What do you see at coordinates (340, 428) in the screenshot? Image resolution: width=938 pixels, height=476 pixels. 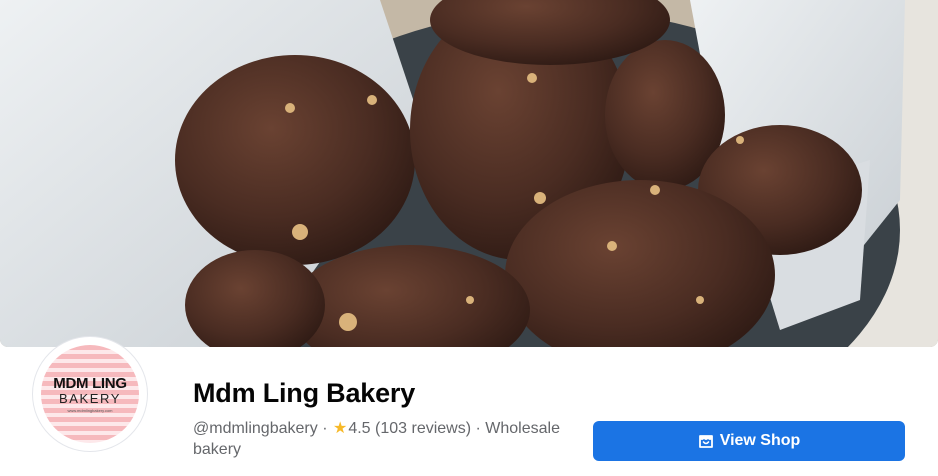 I see `star-icon: ★` at bounding box center [340, 428].